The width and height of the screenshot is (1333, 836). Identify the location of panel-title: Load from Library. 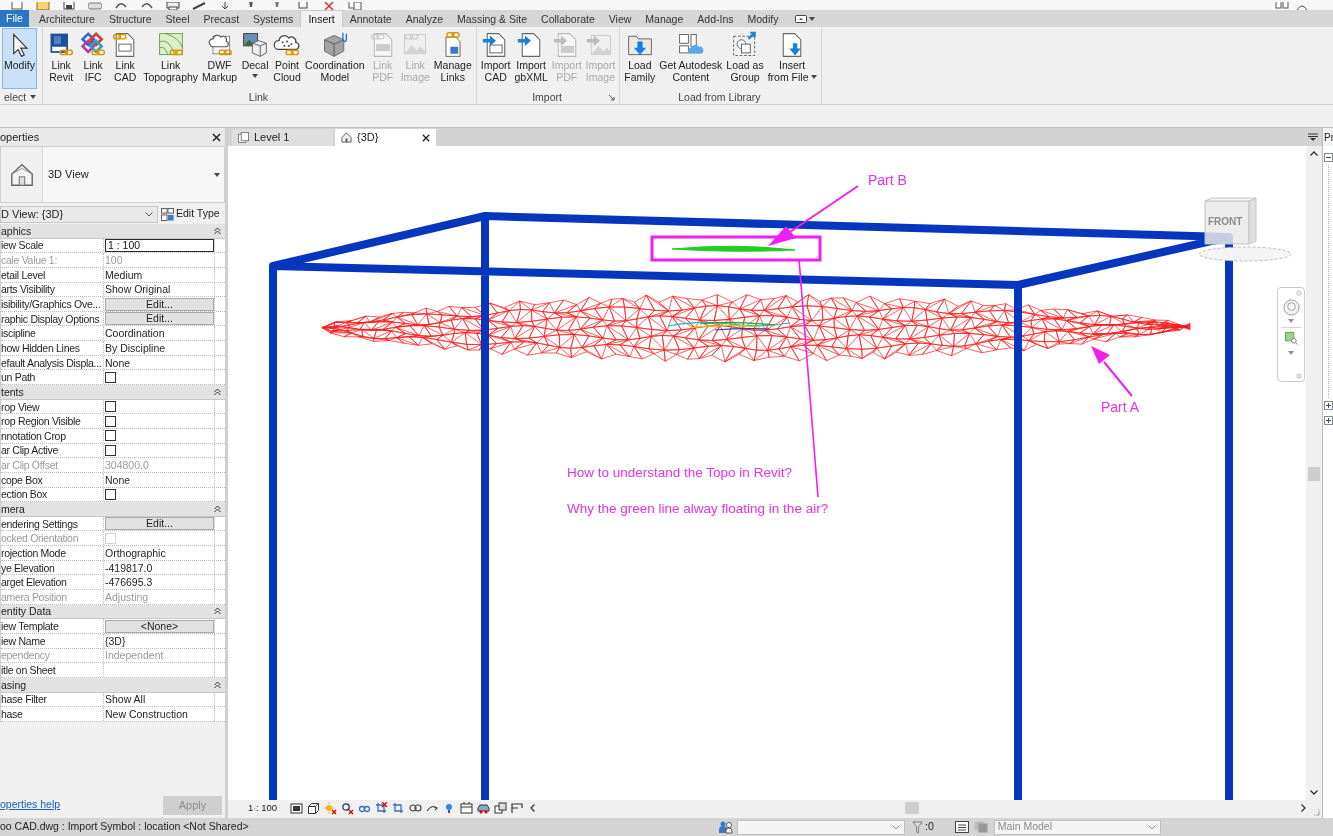
(719, 97).